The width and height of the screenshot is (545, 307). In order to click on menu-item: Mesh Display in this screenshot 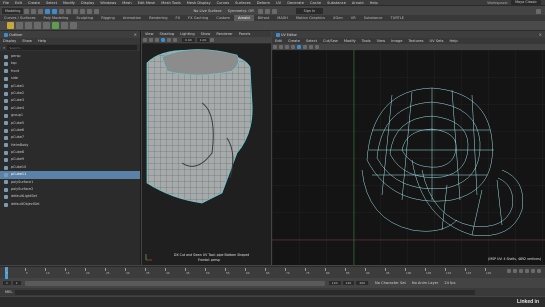, I will do `click(199, 3)`.